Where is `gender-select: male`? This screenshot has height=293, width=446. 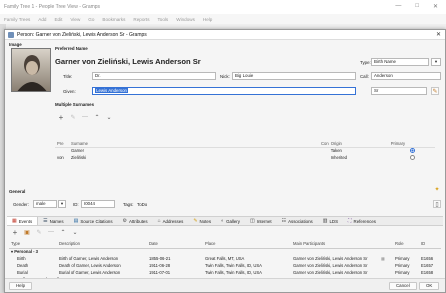 gender-select: male is located at coordinates (45, 204).